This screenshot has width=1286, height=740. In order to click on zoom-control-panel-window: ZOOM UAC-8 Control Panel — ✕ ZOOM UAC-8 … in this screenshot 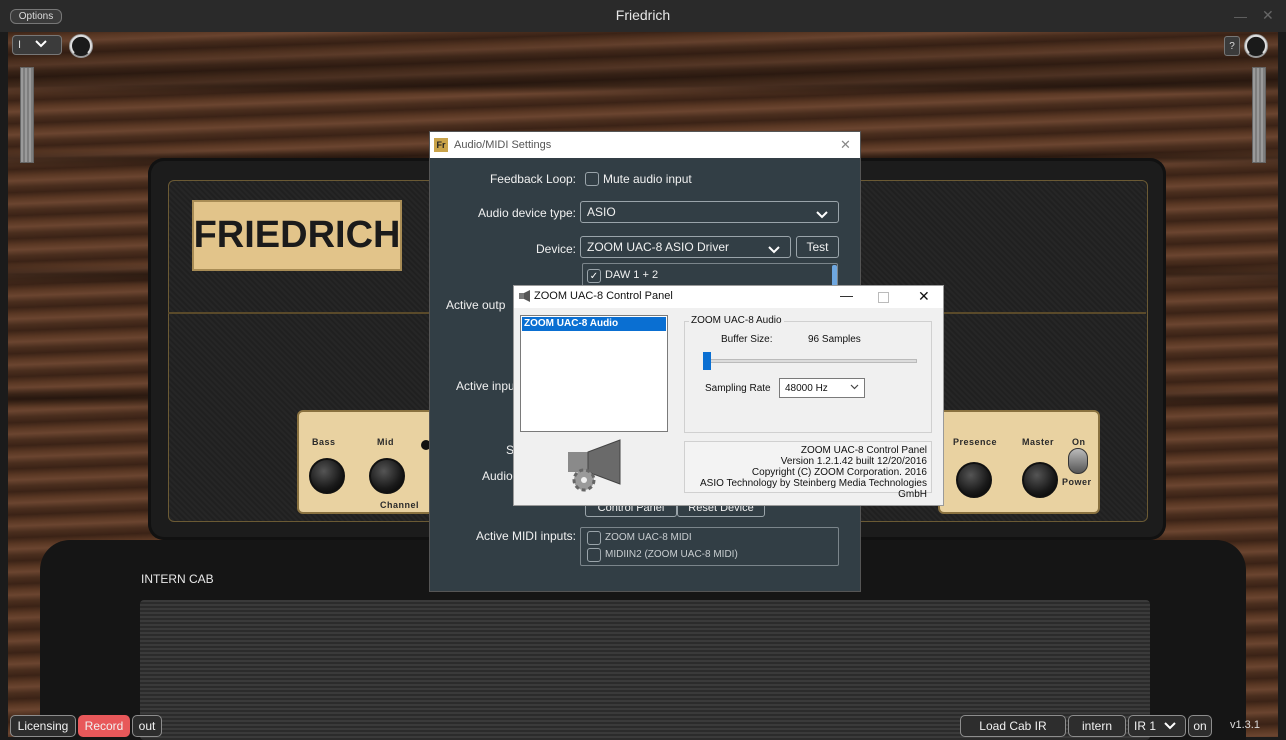, I will do `click(728, 395)`.